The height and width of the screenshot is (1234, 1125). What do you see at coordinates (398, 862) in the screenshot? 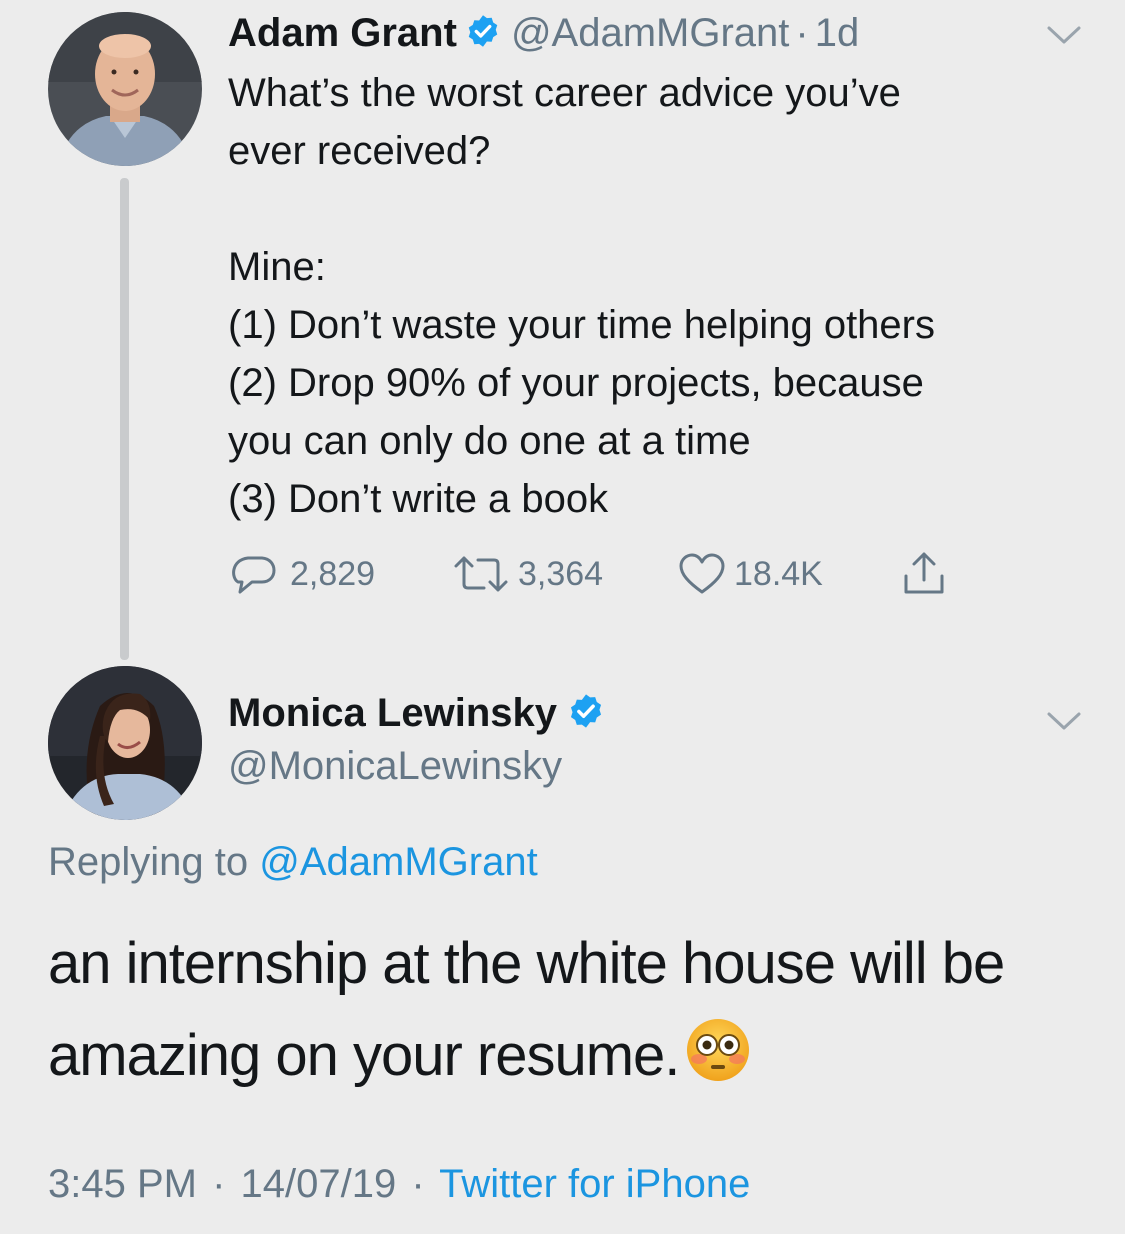
I see `replying-to-handle-link: @AdamMGrant` at bounding box center [398, 862].